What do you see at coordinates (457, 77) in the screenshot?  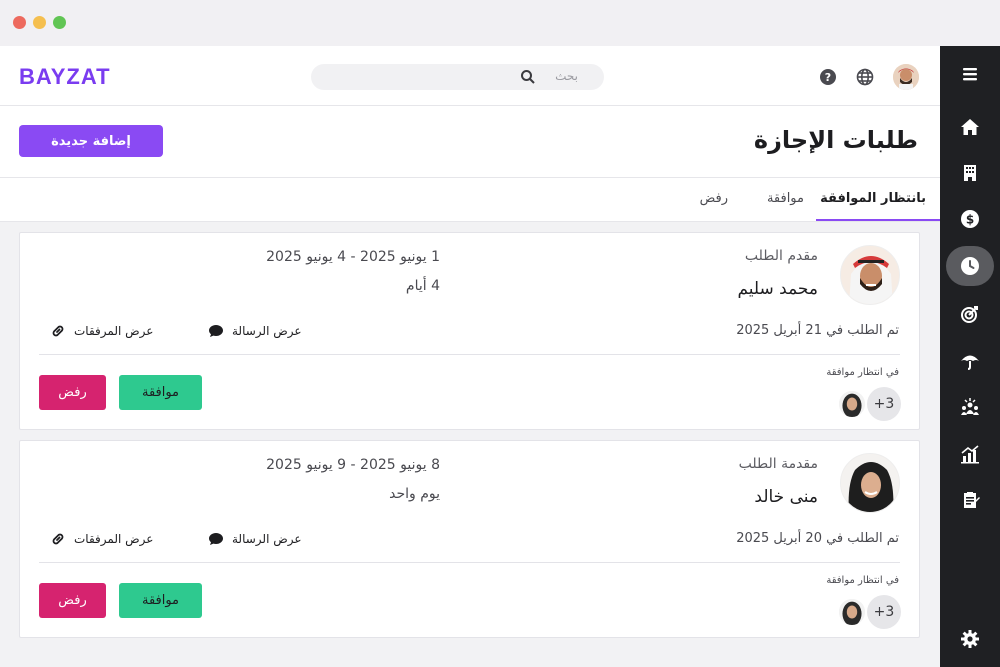 I see `search-input: بحث` at bounding box center [457, 77].